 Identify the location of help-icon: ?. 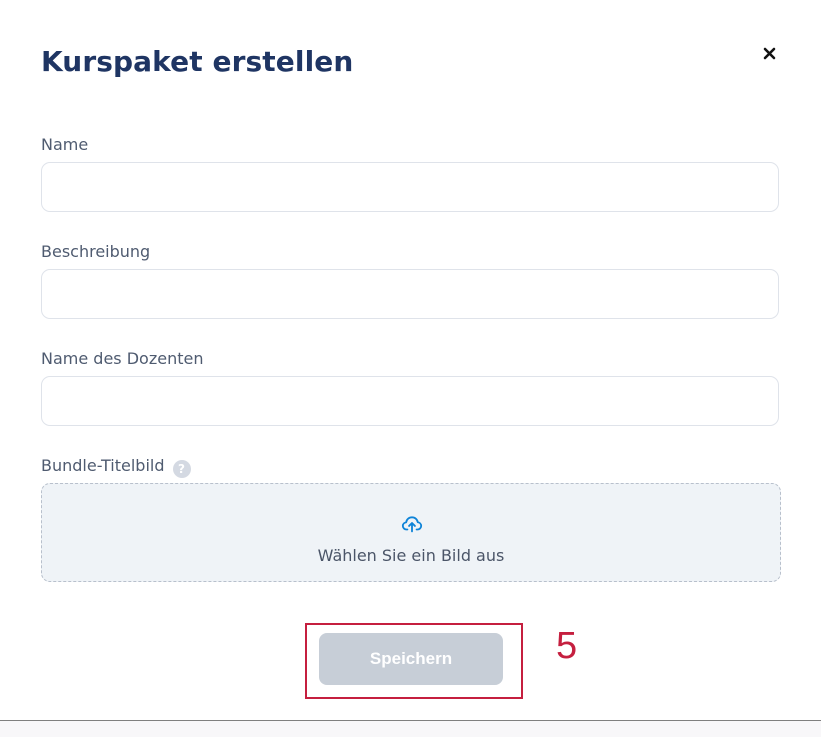
(181, 469).